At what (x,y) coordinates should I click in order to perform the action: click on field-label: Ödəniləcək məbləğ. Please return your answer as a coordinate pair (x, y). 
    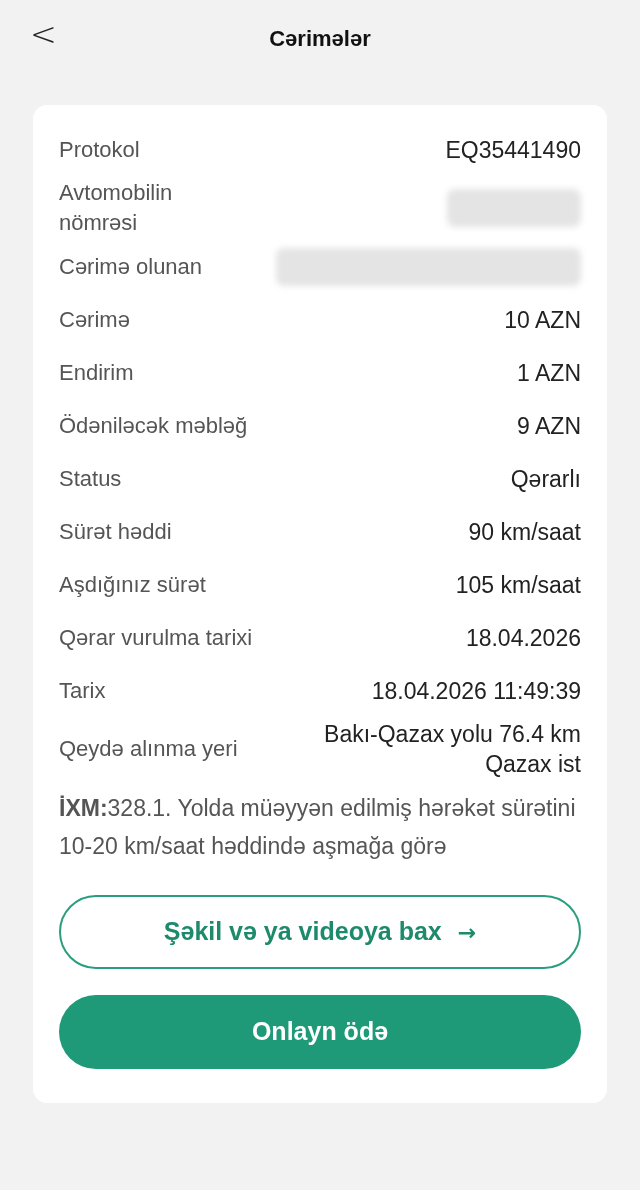
    Looking at the image, I should click on (153, 425).